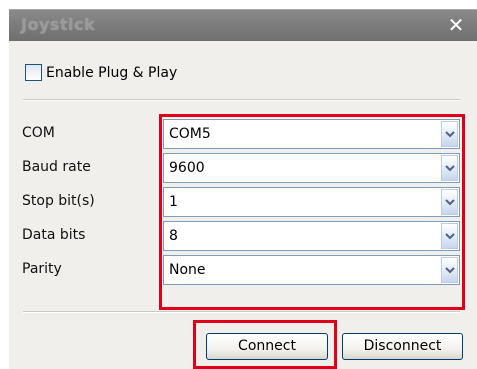 The image size is (477, 369). I want to click on window-title: Joystick, so click(58, 24).